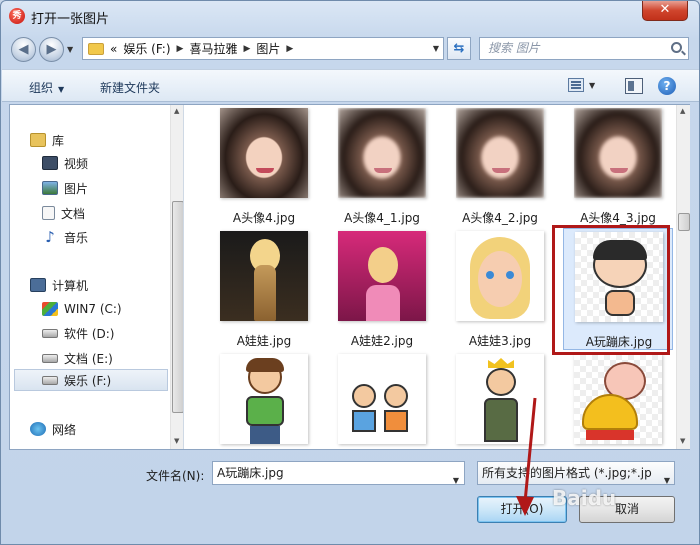 This screenshot has height=545, width=700. What do you see at coordinates (459, 48) in the screenshot?
I see `refresh-button: ⇆` at bounding box center [459, 48].